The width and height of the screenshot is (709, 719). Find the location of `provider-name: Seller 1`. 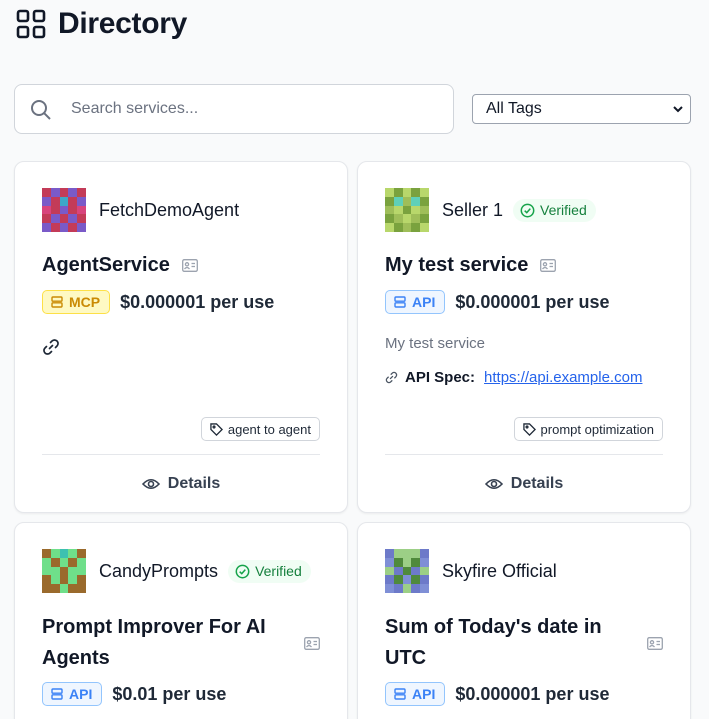

provider-name: Seller 1 is located at coordinates (473, 209).